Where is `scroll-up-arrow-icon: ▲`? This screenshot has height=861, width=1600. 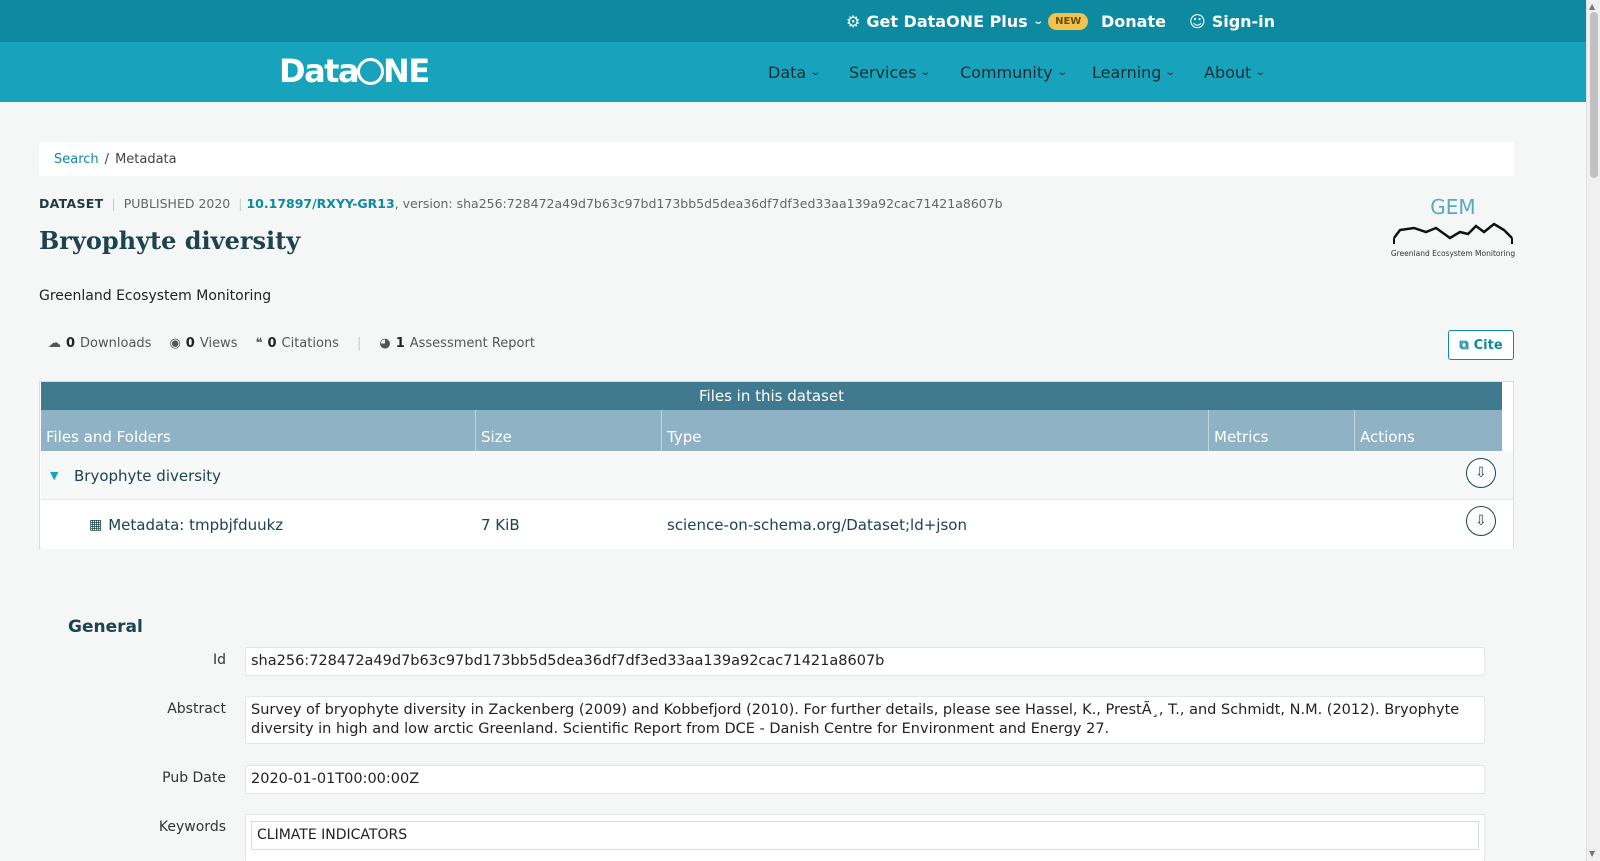 scroll-up-arrow-icon: ▲ is located at coordinates (1592, 6).